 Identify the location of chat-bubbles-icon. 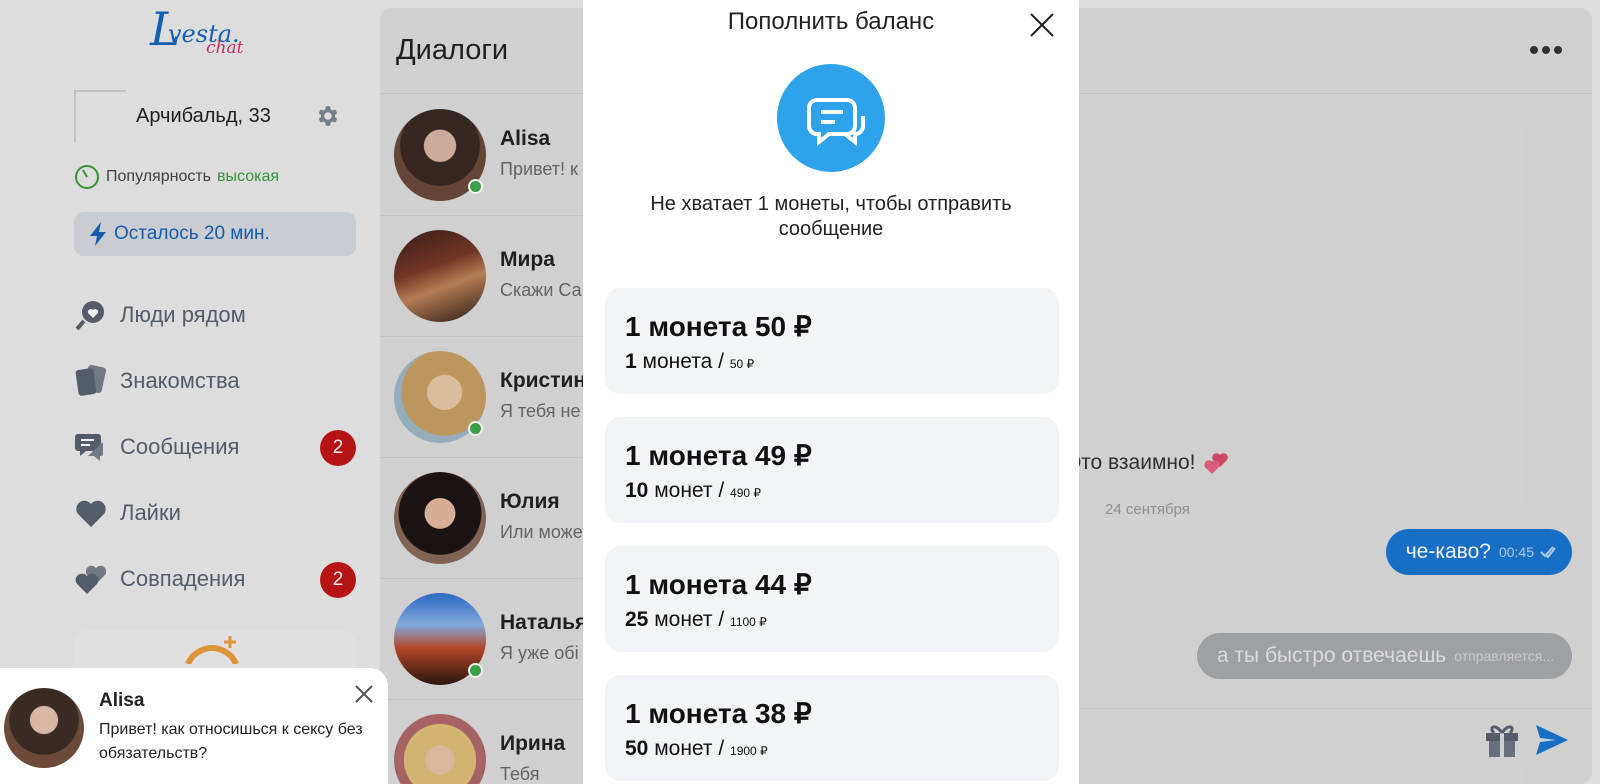
(831, 118).